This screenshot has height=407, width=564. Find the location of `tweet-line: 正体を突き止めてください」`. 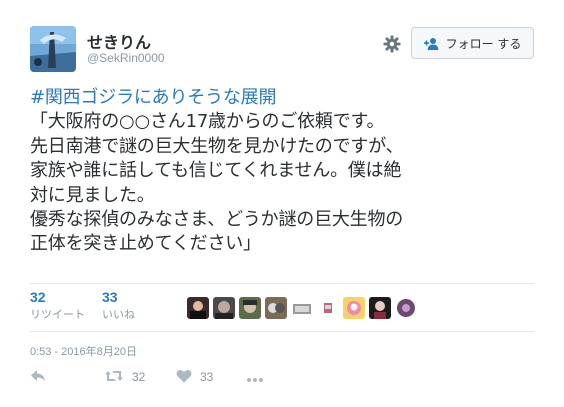

tweet-line: 正体を突き止めてください」 is located at coordinates (145, 244).